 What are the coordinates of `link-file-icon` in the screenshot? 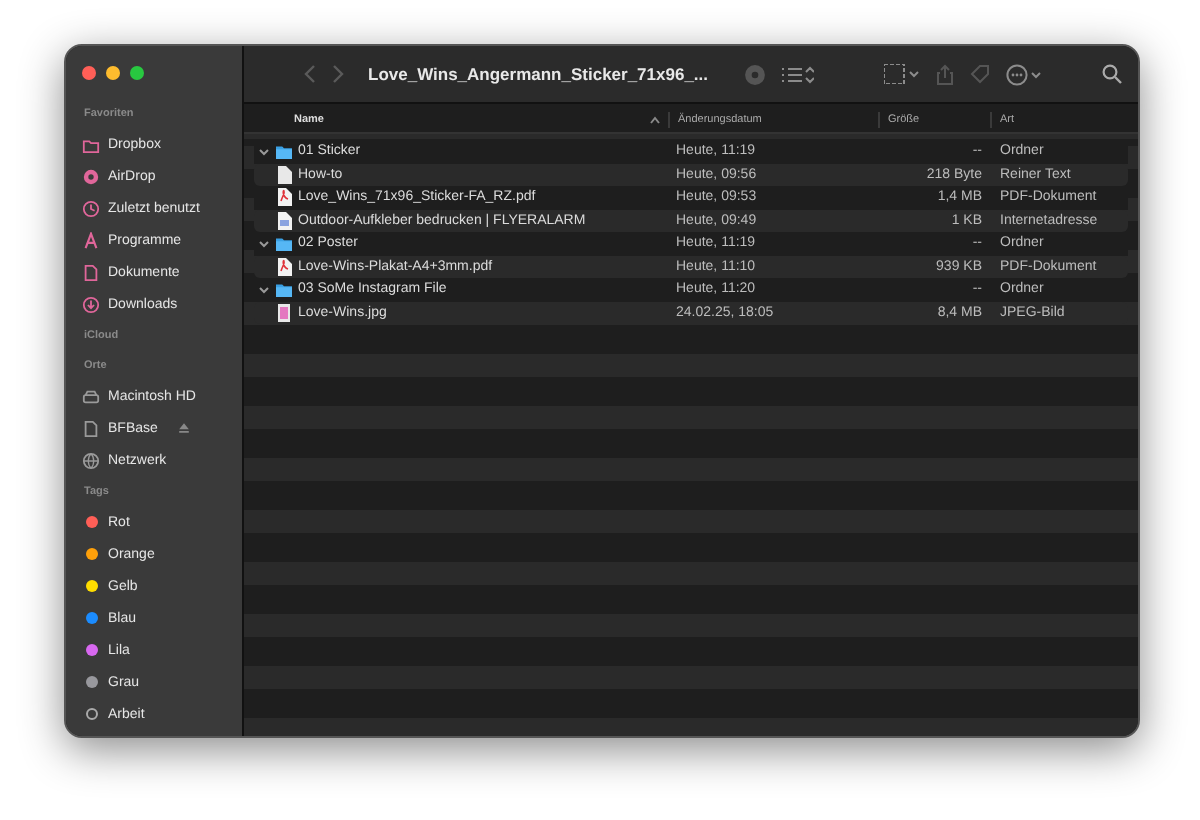 It's located at (284, 220).